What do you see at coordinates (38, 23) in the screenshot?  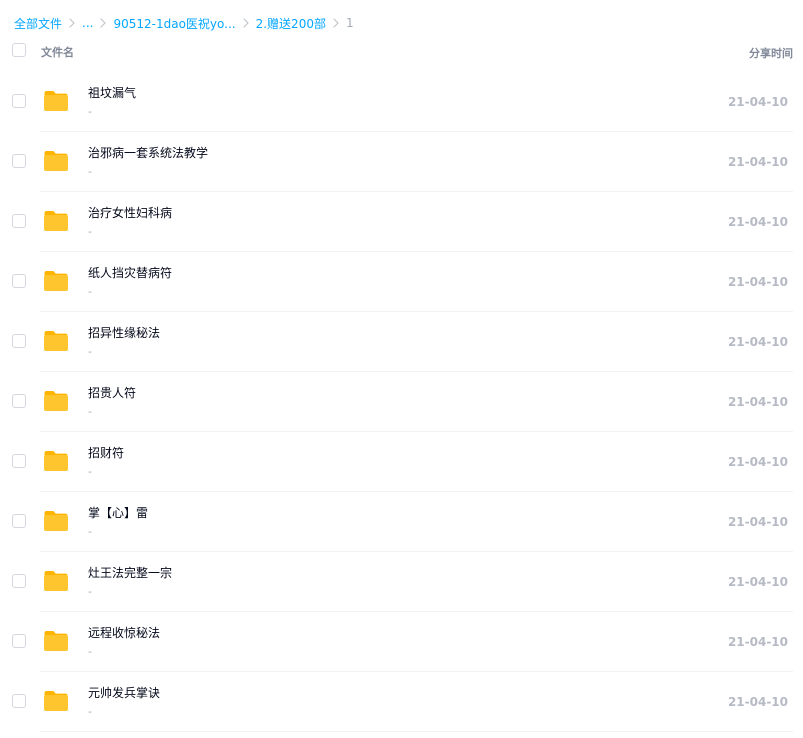 I see `breadcrumb-link: 全部文件` at bounding box center [38, 23].